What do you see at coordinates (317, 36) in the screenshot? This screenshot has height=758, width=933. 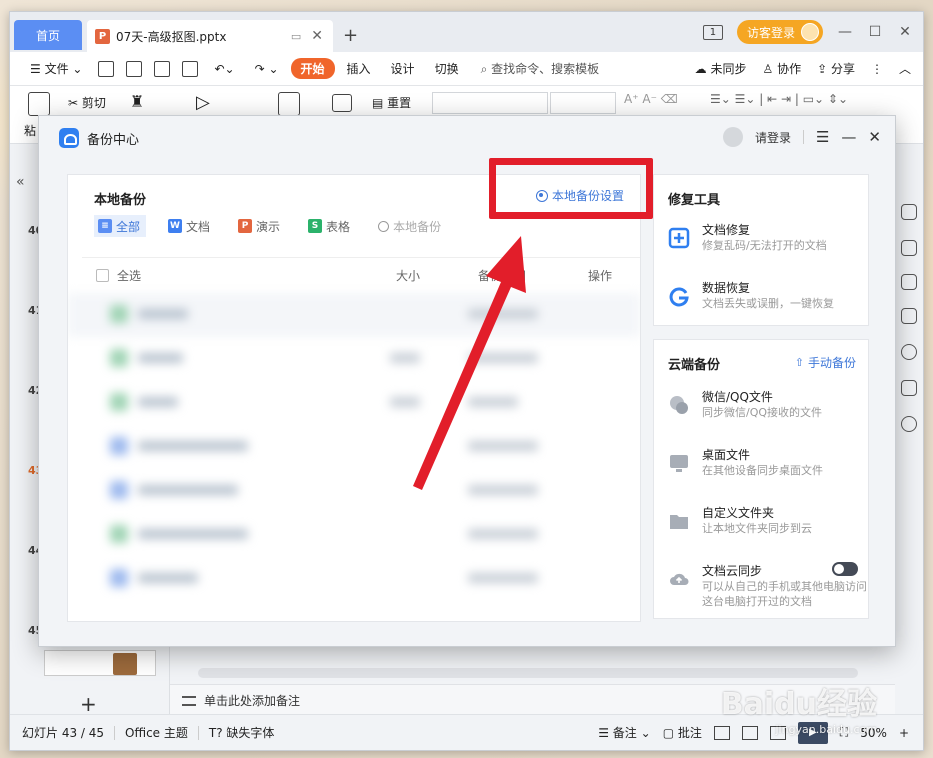 I see `close-tab-icon: ✕` at bounding box center [317, 36].